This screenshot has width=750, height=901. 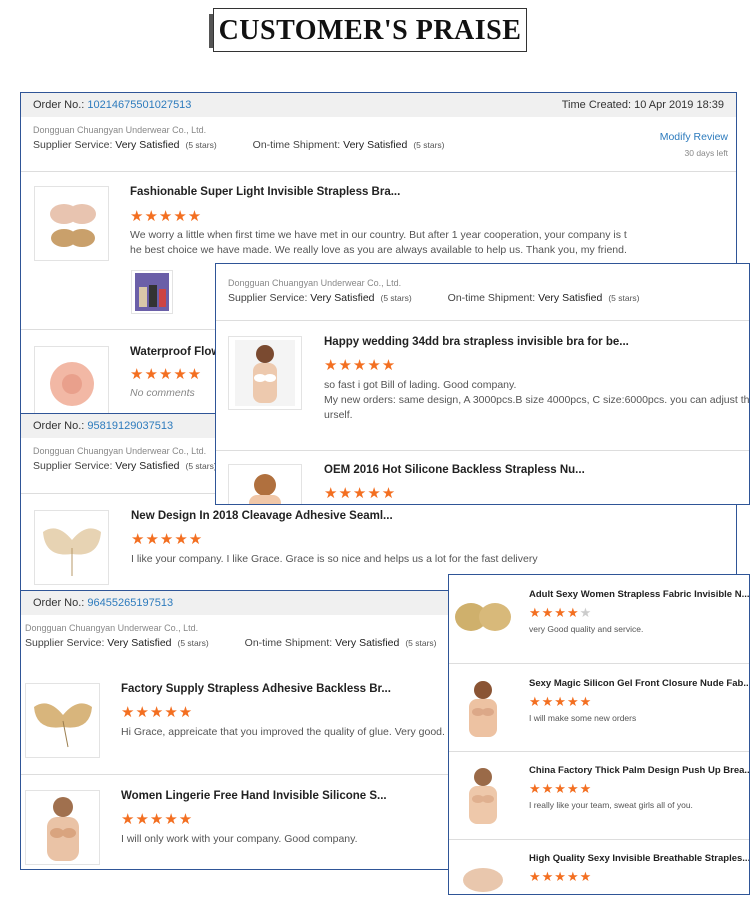 I want to click on days-left: 30 days left, so click(x=706, y=153).